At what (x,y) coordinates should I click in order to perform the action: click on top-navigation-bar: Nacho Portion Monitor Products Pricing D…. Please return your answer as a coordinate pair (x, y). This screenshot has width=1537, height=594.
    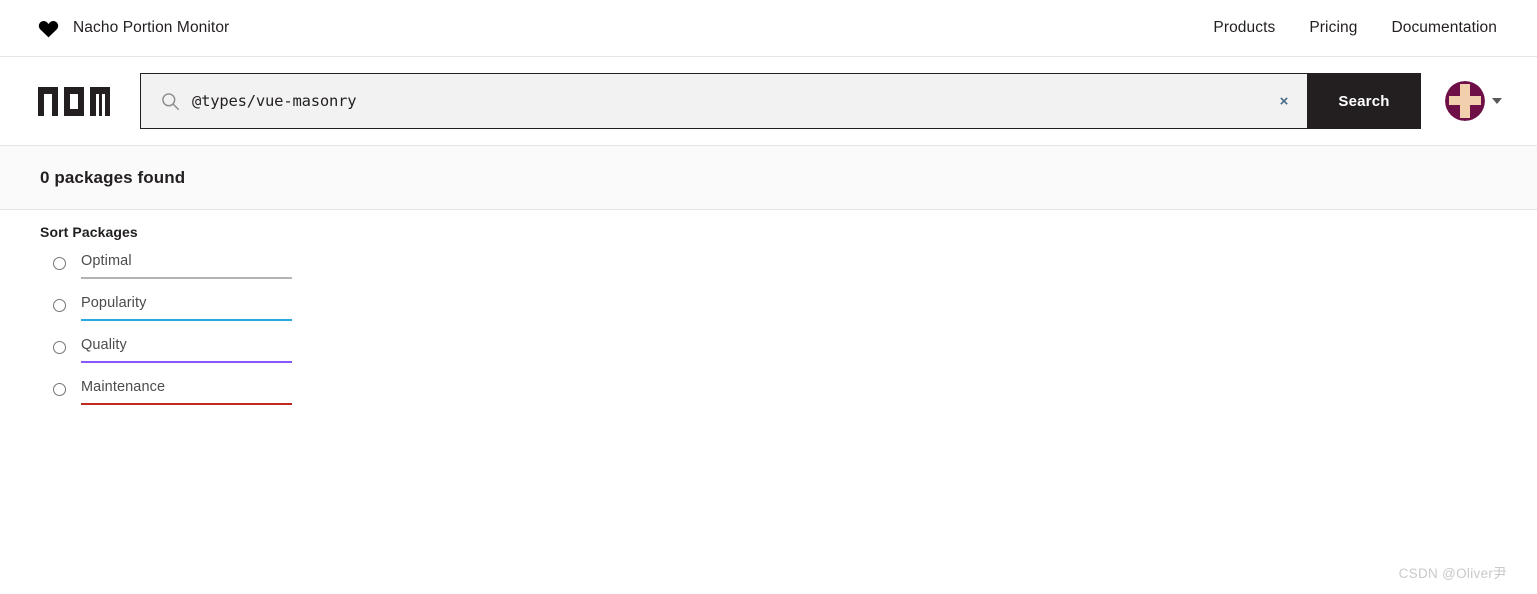
    Looking at the image, I should click on (768, 28).